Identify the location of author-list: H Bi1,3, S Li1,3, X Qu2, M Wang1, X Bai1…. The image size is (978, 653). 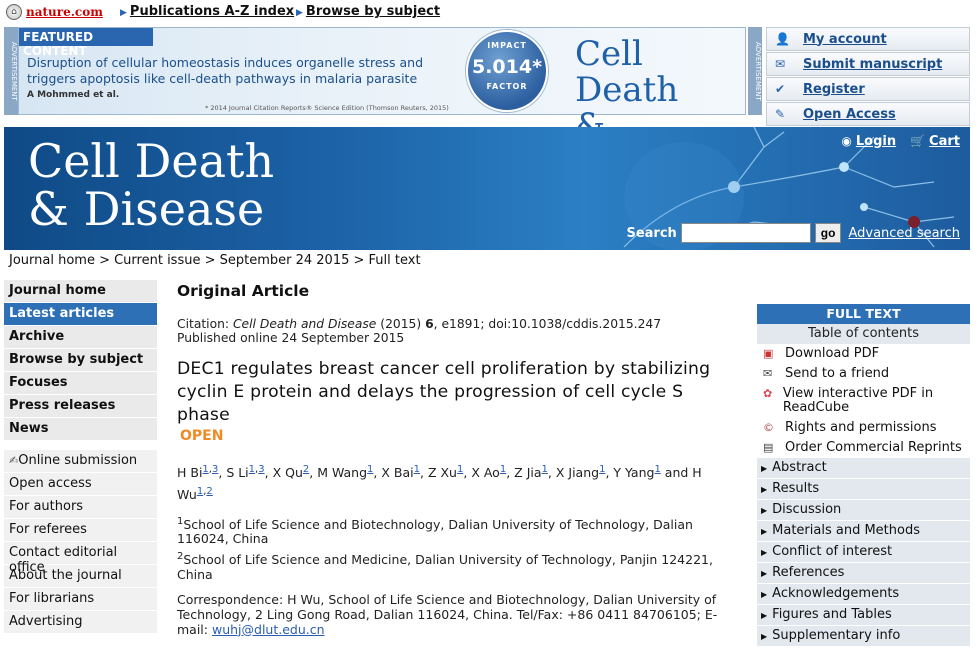
(439, 483).